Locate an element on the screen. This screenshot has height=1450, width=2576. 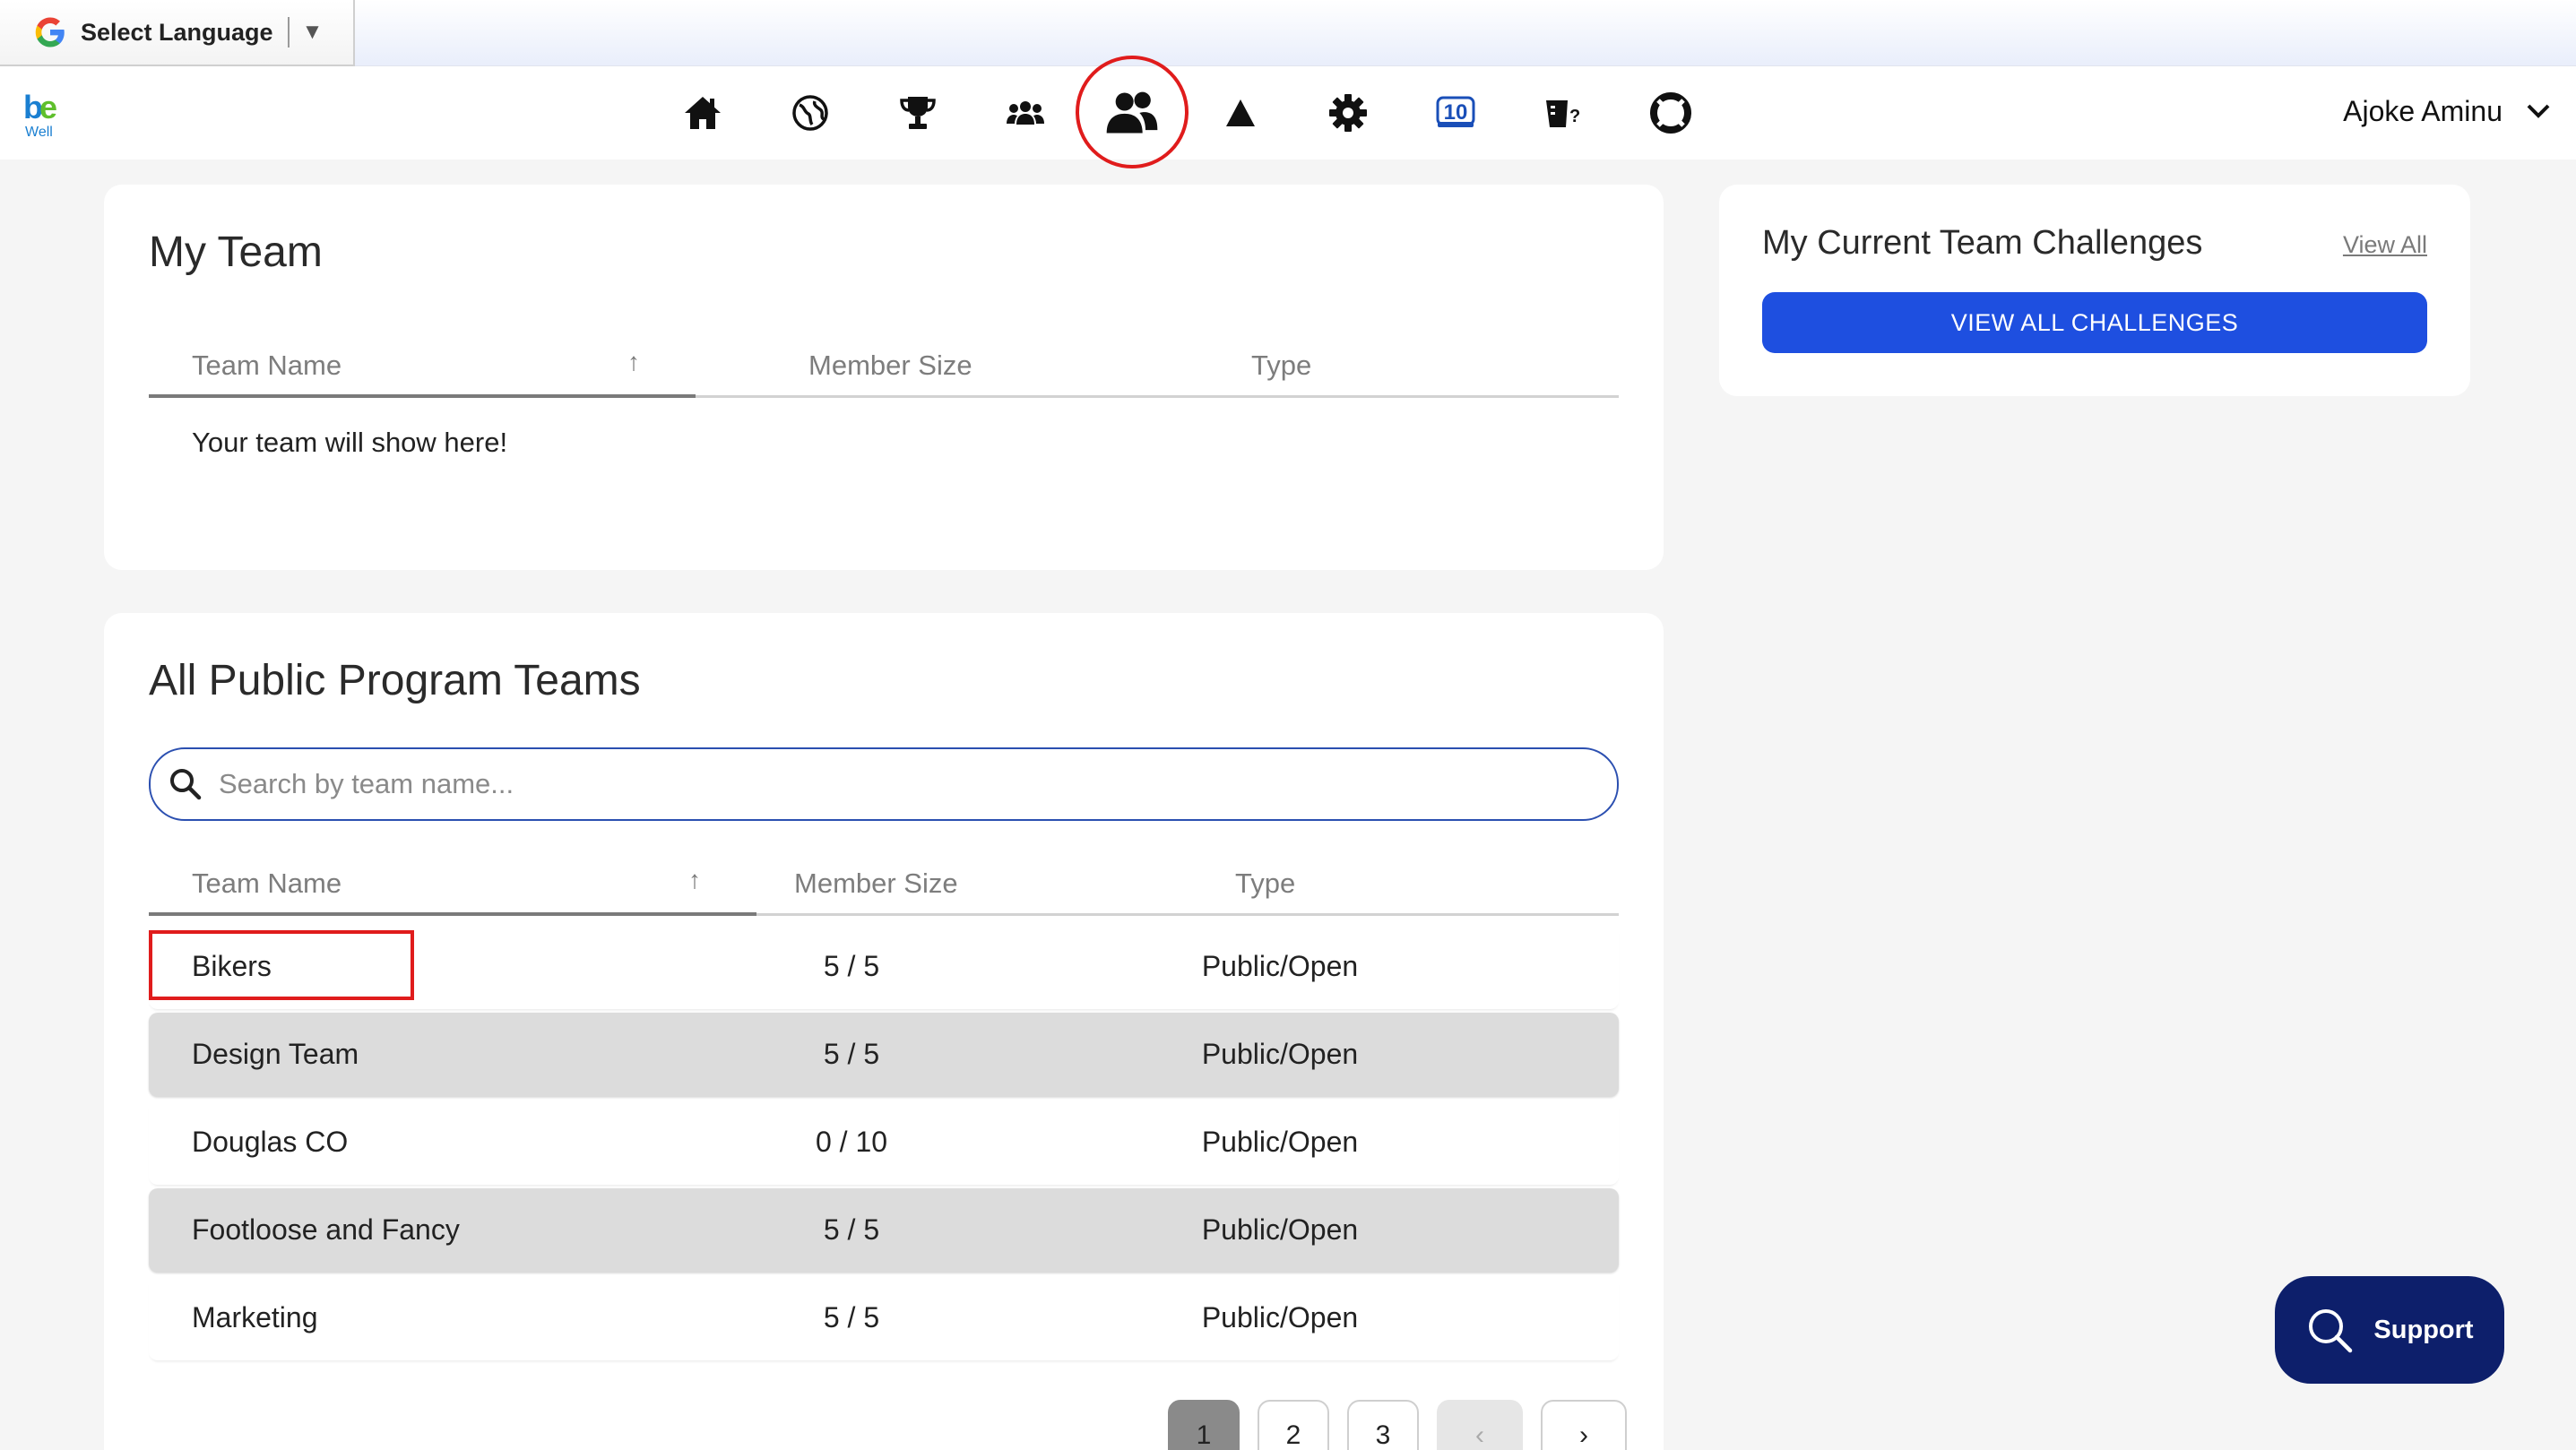
support-button: Support is located at coordinates (2389, 1330).